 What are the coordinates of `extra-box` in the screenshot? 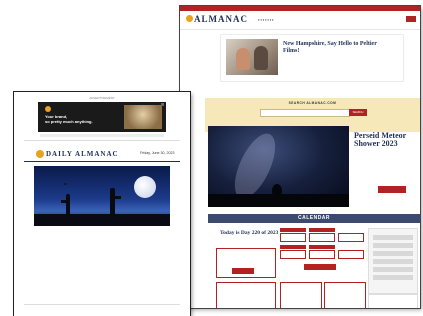 It's located at (393, 301).